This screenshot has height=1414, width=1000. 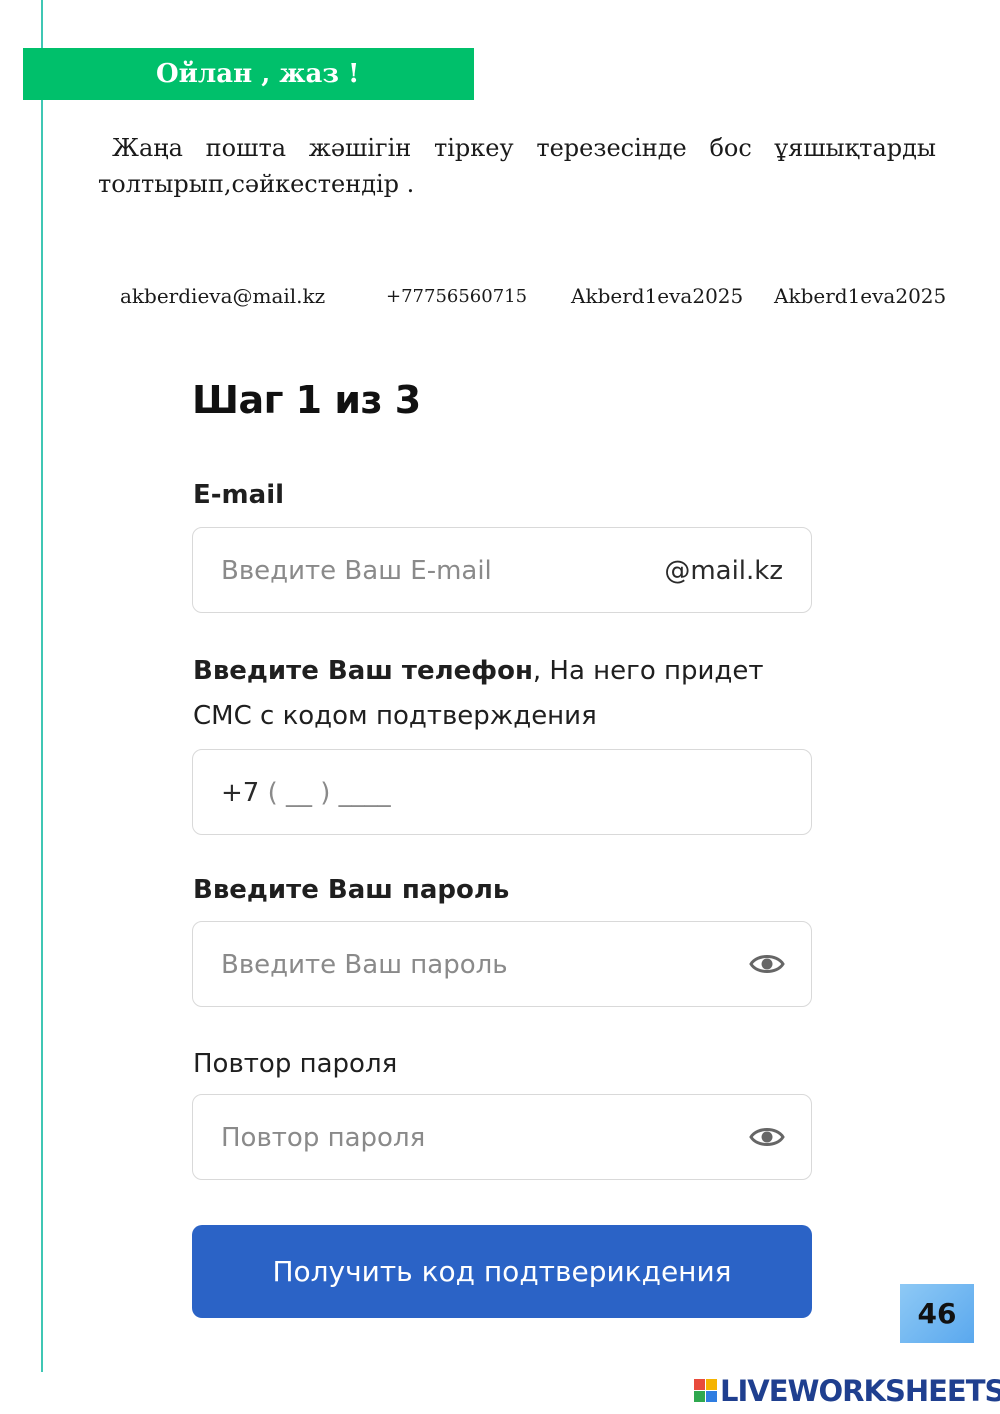 I want to click on phone-label-line2: СМС с кодом подтверждения, so click(x=395, y=716).